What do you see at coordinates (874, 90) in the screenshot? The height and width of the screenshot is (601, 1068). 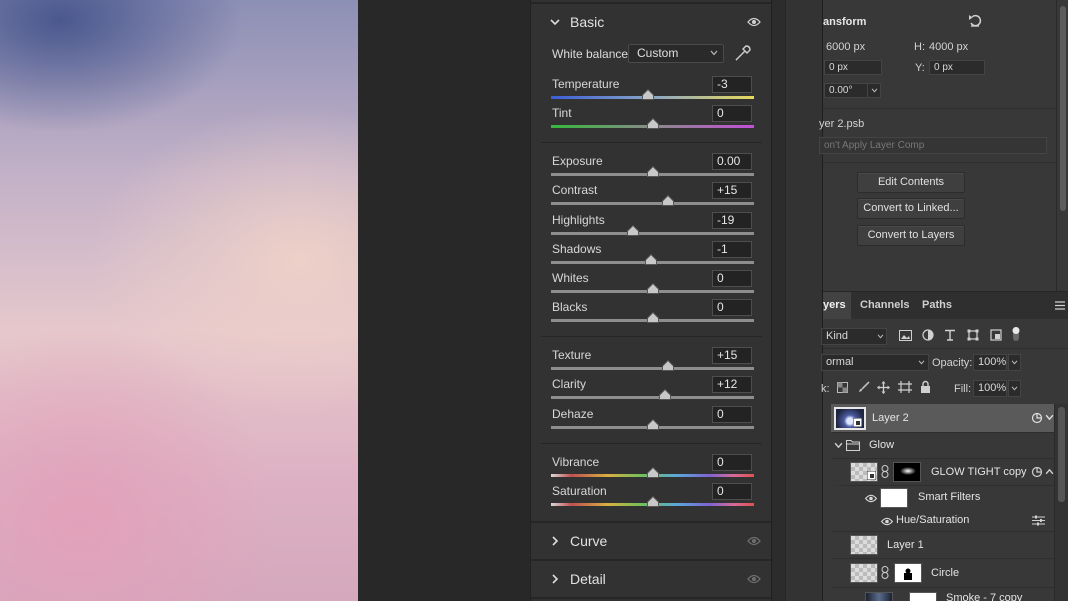 I see `angle-dropdown` at bounding box center [874, 90].